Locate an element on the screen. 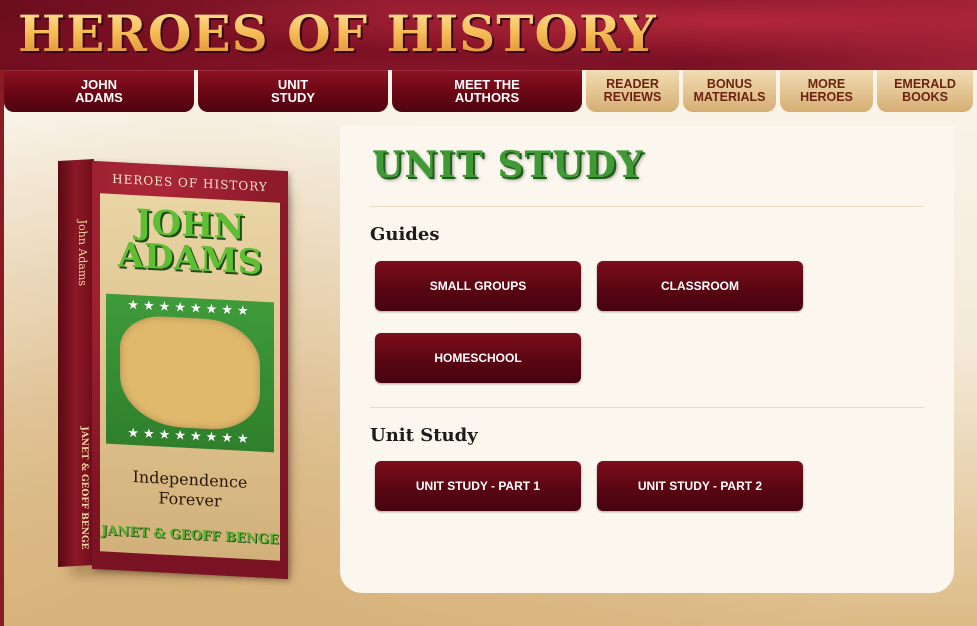 The image size is (977, 626). unit-study-part-2-button: UNIT STUDY - PART 2 is located at coordinates (700, 486).